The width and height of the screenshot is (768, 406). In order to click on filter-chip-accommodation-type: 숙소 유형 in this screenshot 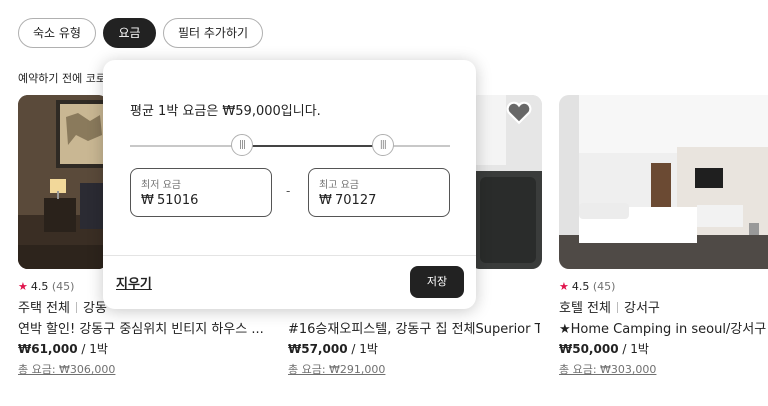, I will do `click(57, 33)`.